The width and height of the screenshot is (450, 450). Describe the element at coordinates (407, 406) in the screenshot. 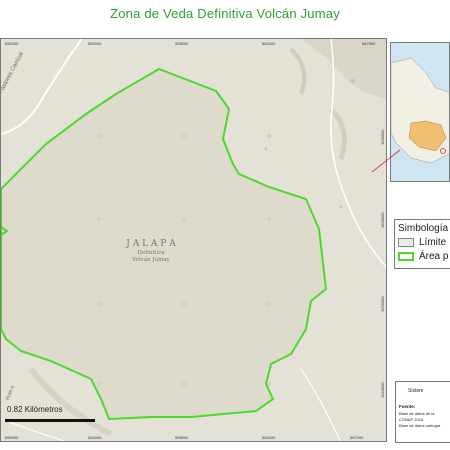

I see `info-source-label: Fuente:` at that location.